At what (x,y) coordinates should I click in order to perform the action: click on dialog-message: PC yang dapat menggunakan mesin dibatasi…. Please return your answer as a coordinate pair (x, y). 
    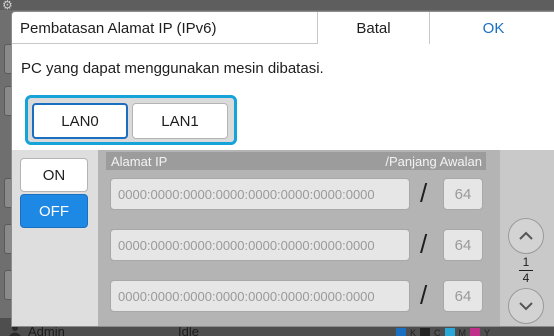
    Looking at the image, I should click on (172, 68).